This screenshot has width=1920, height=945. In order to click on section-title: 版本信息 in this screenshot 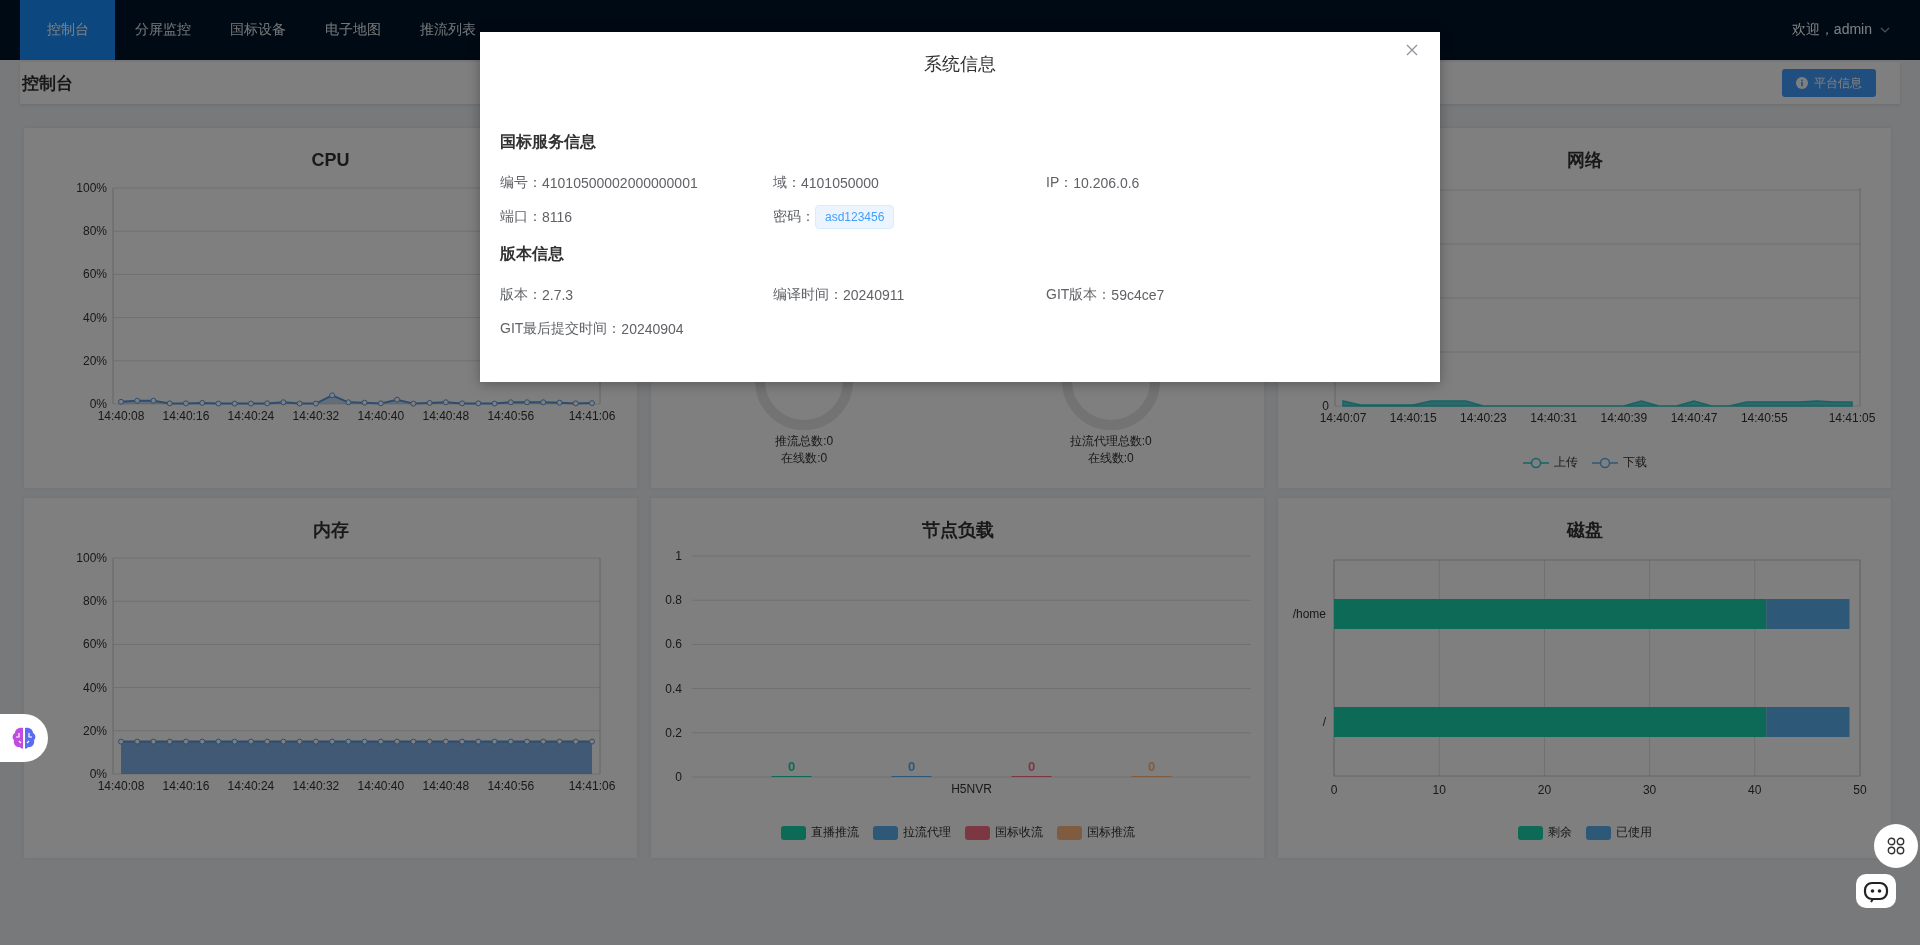, I will do `click(532, 254)`.